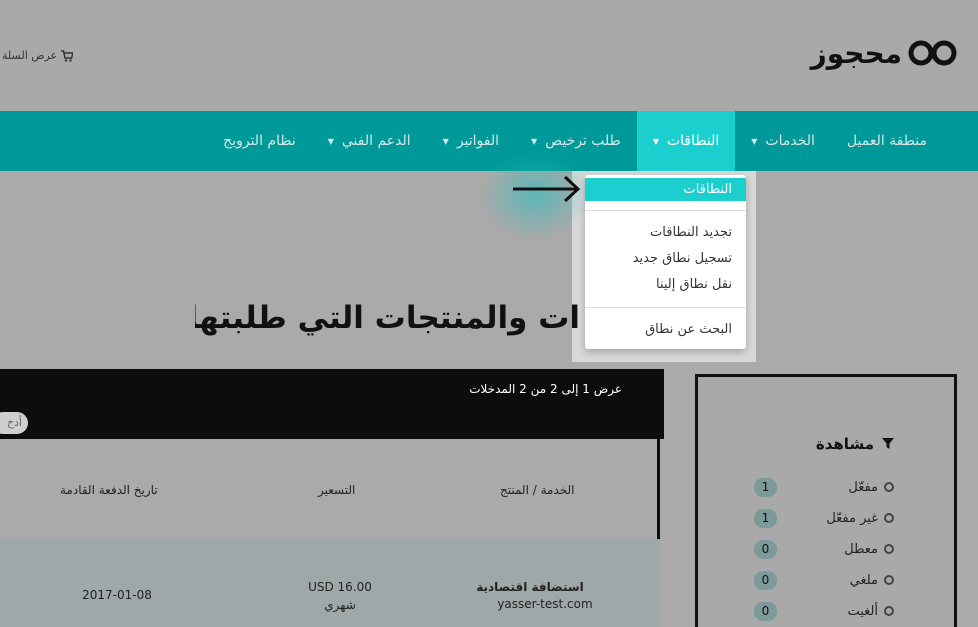 The height and width of the screenshot is (627, 978). I want to click on filter-icon, so click(888, 443).